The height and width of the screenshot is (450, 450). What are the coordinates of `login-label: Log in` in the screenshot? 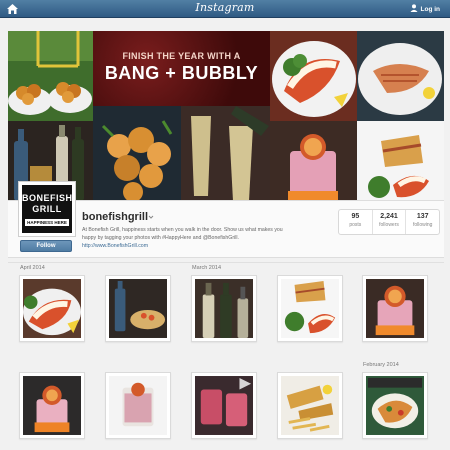 It's located at (430, 9).